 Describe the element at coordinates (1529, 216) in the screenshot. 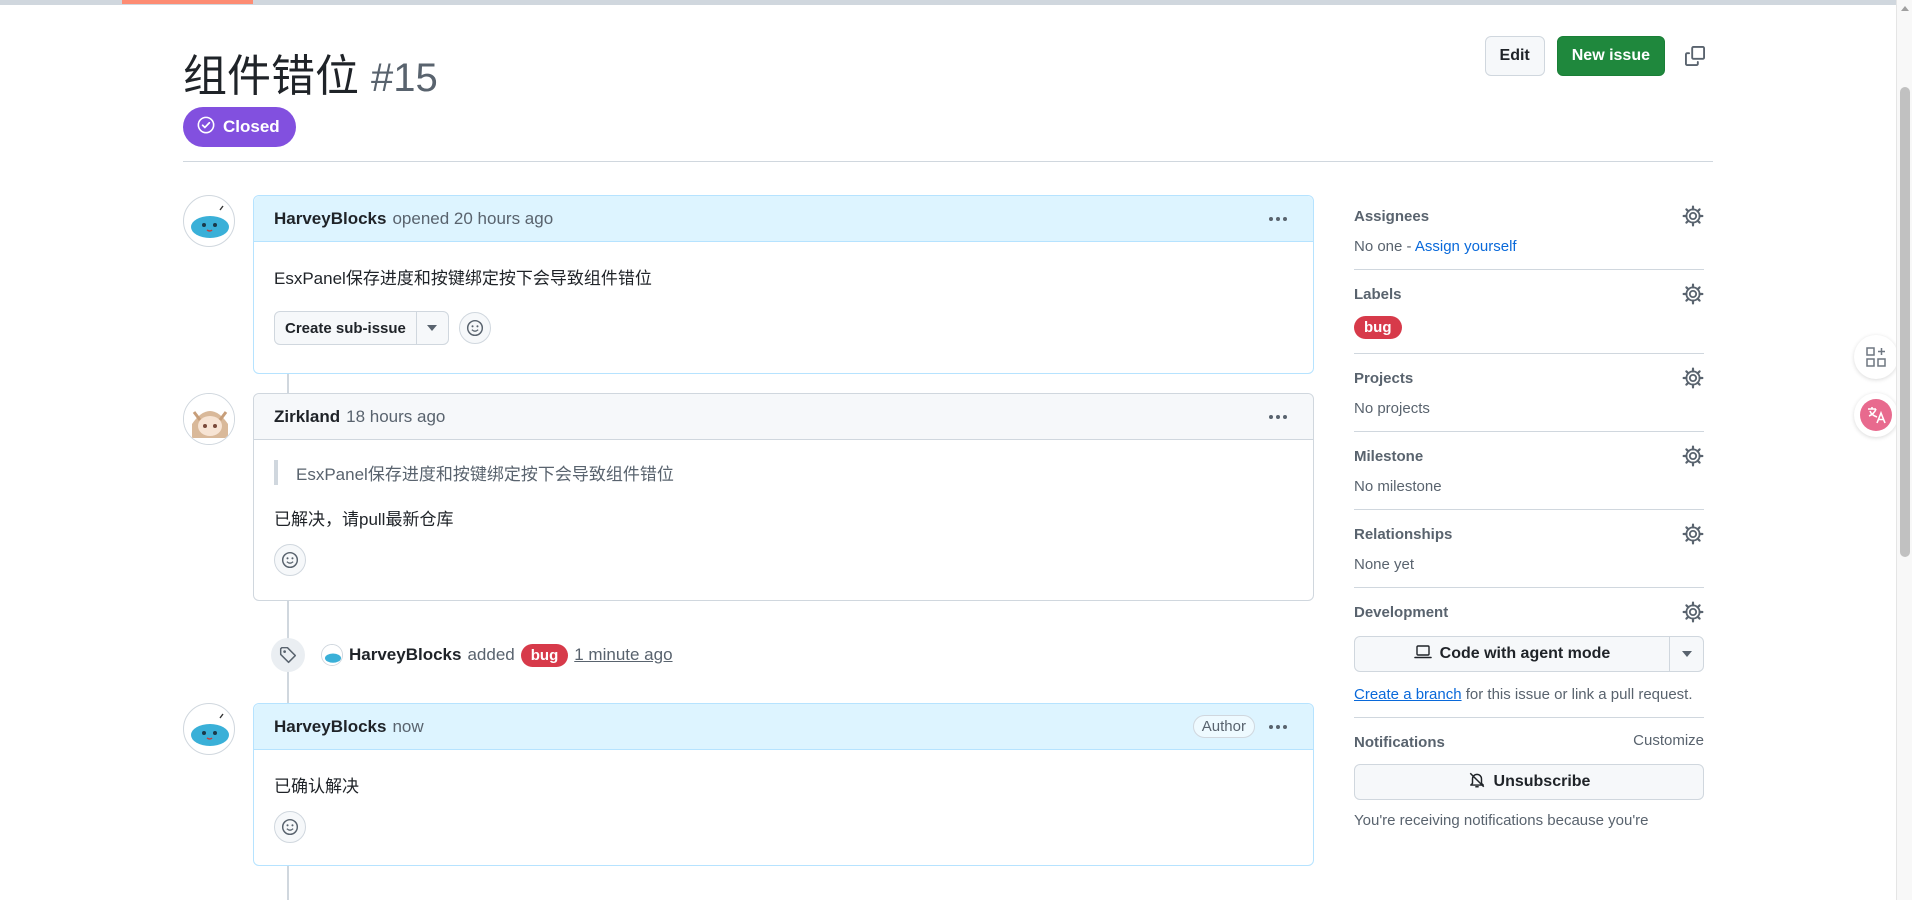

I see `sidebar-section-title: Assignees` at that location.